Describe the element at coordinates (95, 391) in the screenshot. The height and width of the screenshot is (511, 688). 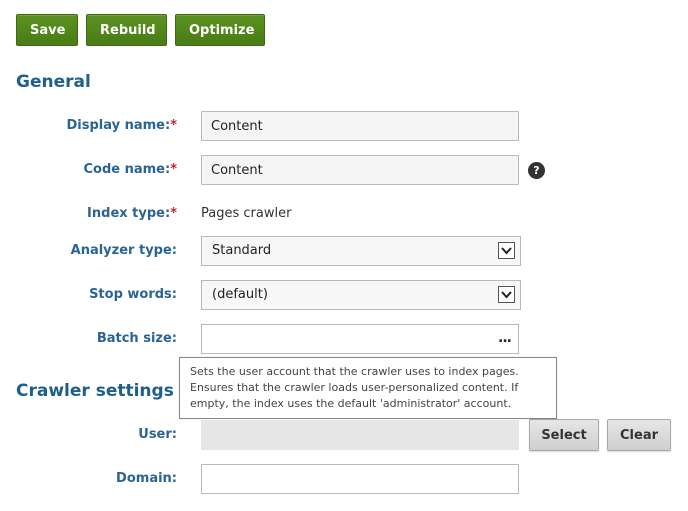
I see `section-title-crawler: Crawler settings` at that location.